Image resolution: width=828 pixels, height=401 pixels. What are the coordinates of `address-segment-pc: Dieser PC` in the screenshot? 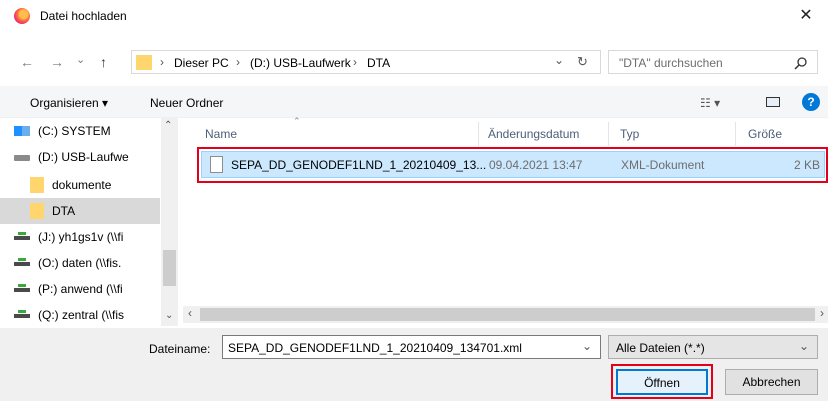 It's located at (201, 63).